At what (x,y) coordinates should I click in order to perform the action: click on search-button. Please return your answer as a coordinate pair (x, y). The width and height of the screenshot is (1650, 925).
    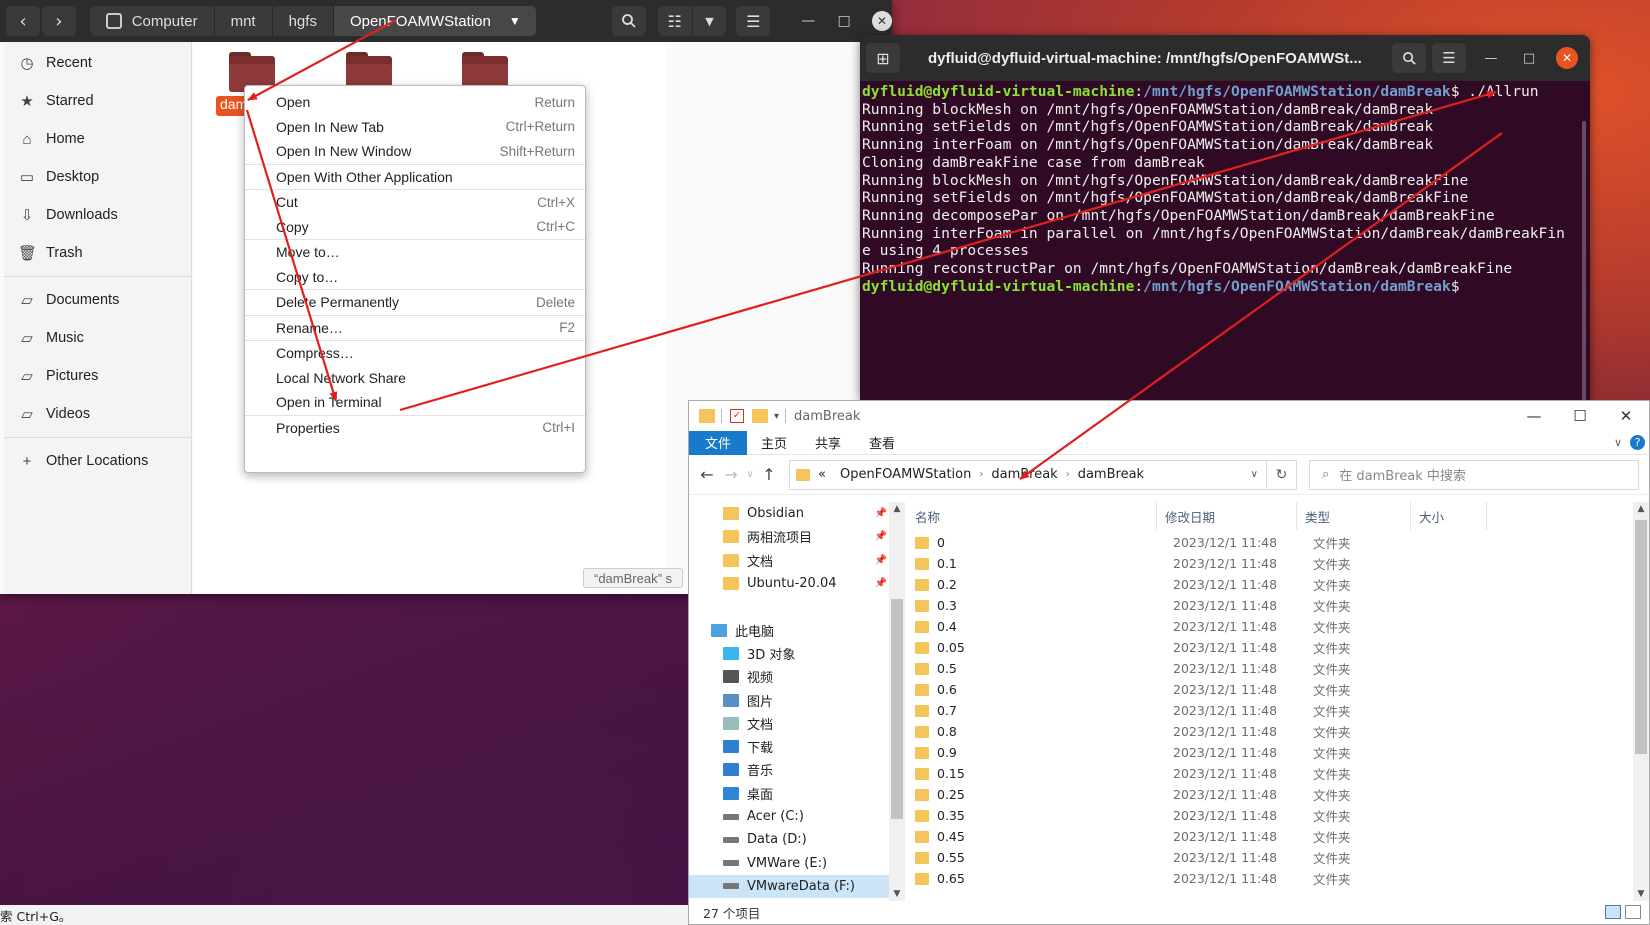
    Looking at the image, I should click on (628, 21).